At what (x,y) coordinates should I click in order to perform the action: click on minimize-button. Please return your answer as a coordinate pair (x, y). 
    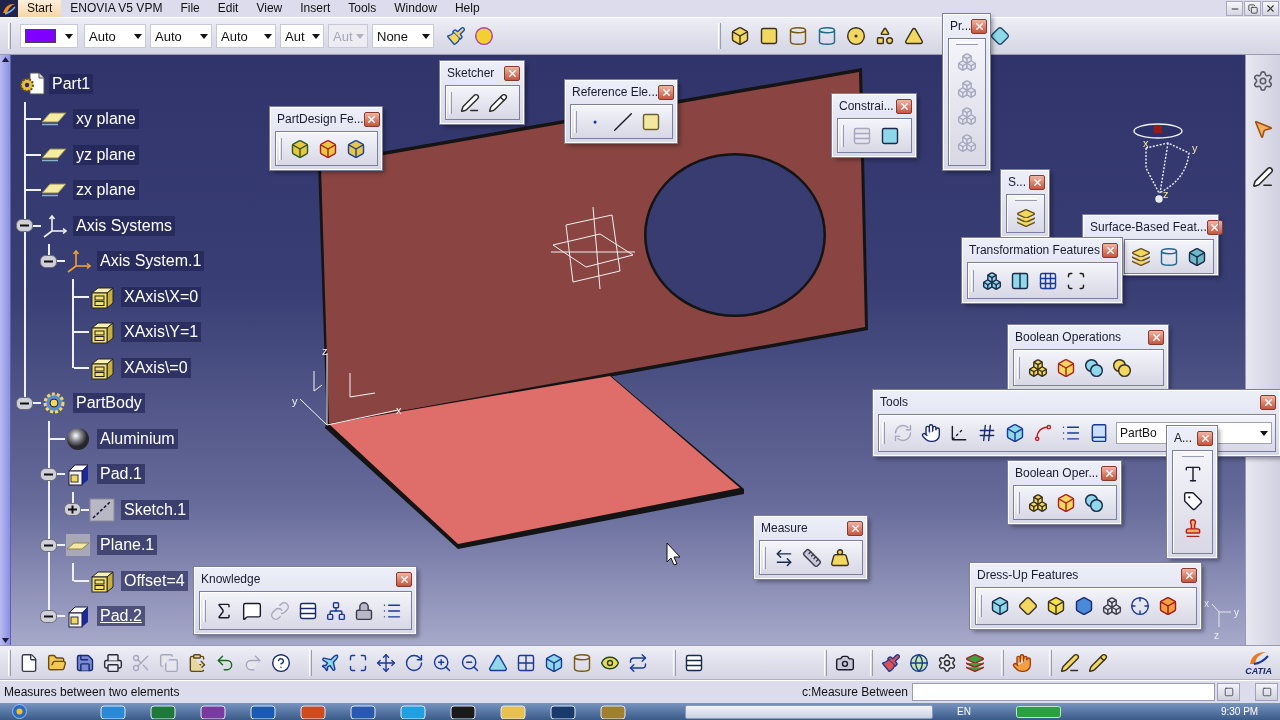
    Looking at the image, I should click on (1234, 8).